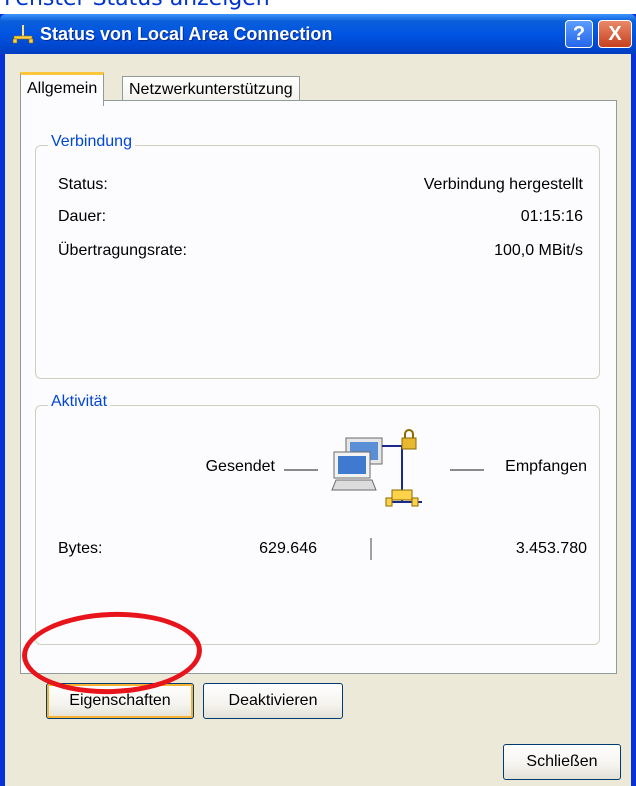 This screenshot has width=636, height=786. What do you see at coordinates (615, 34) in the screenshot?
I see `close-window-button: X` at bounding box center [615, 34].